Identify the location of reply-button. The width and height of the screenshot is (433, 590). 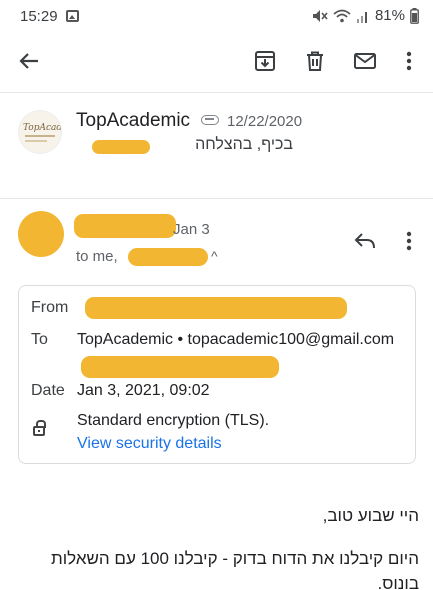
(365, 241).